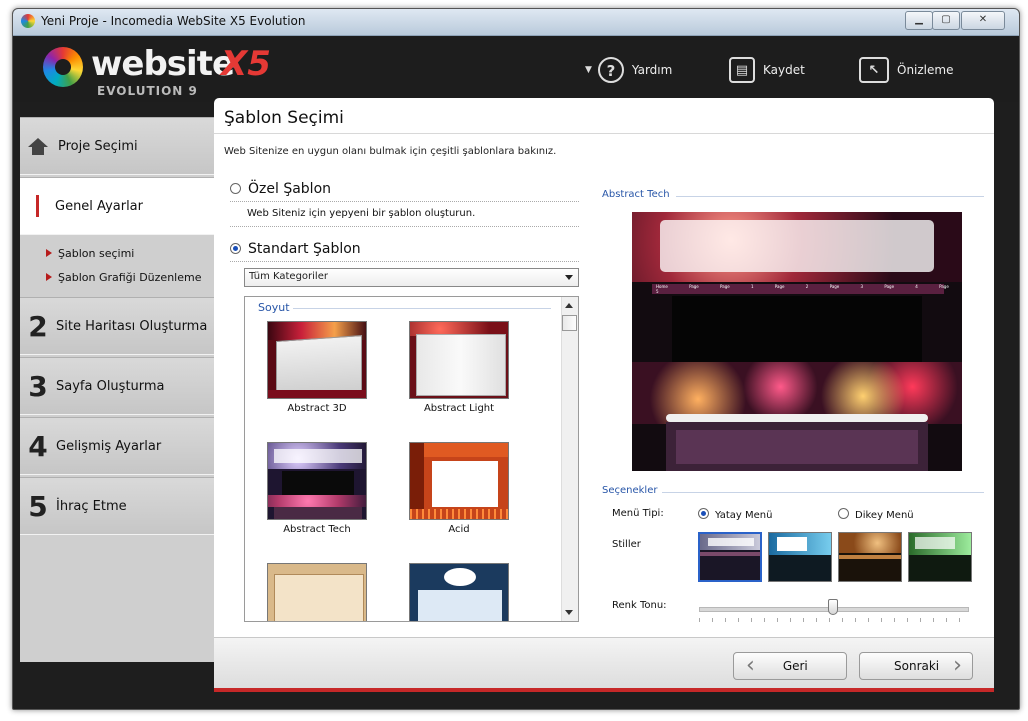 The height and width of the screenshot is (721, 1028). I want to click on logo-text: website, so click(163, 64).